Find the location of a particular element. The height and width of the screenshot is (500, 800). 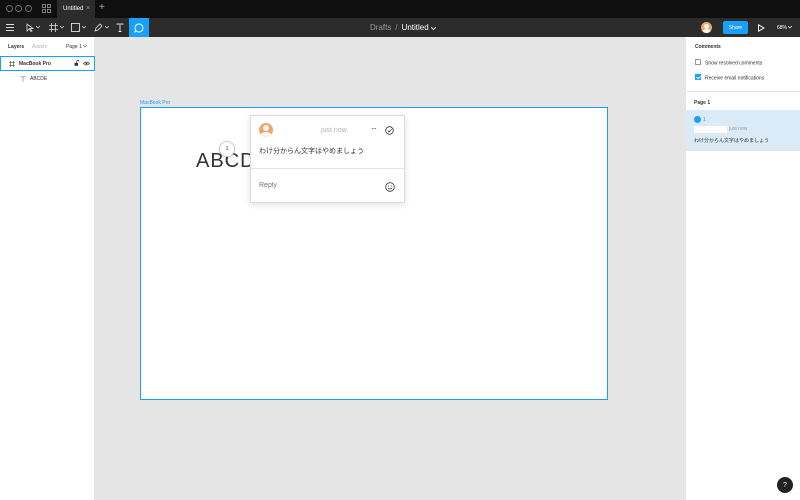

zoom-selector: 68% is located at coordinates (785, 28).